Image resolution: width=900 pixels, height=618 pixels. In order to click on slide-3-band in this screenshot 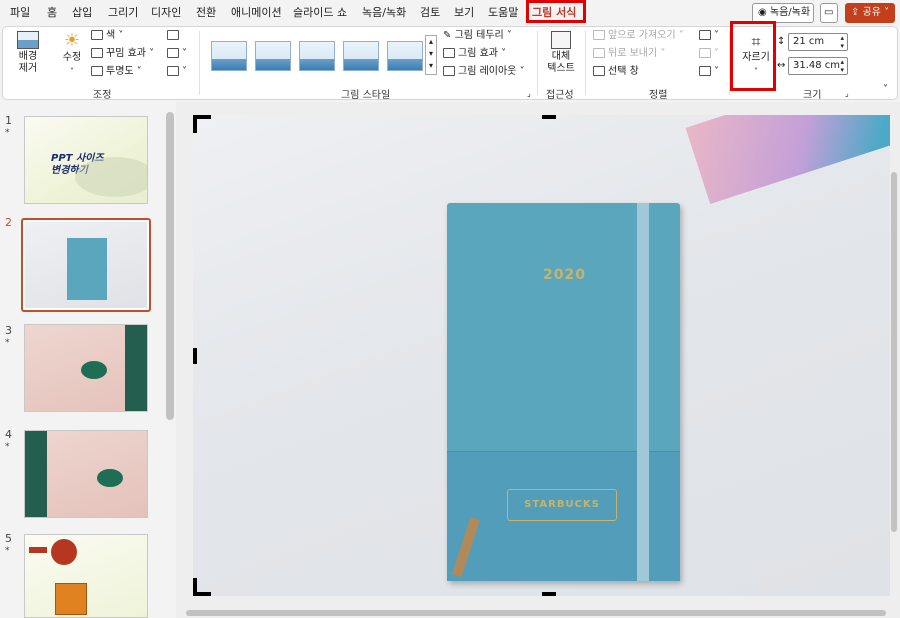, I will do `click(136, 368)`.